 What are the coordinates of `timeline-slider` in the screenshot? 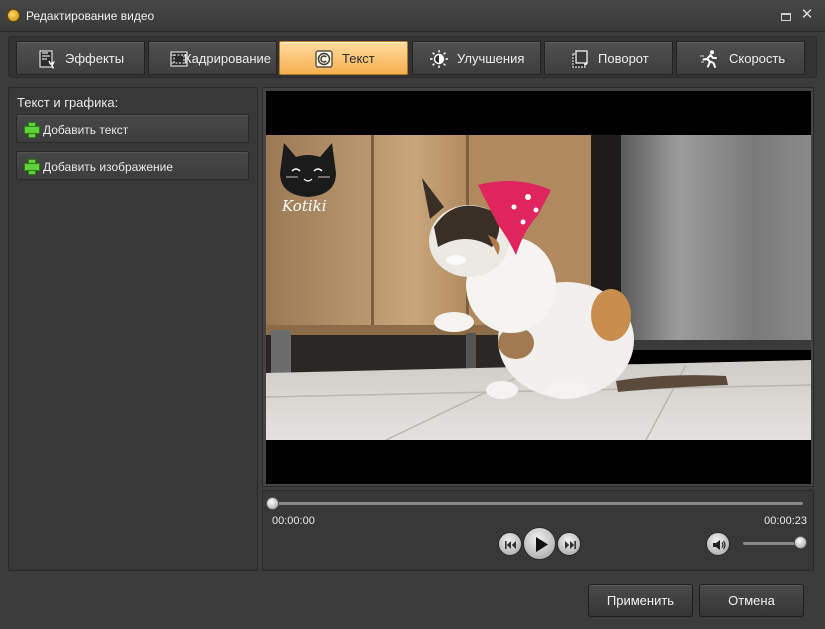 It's located at (272, 503).